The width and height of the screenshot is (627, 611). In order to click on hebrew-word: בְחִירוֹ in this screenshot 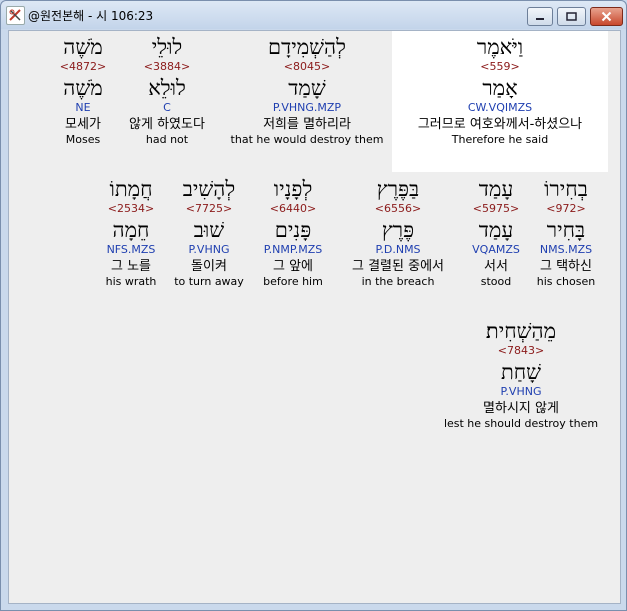, I will do `click(566, 189)`.